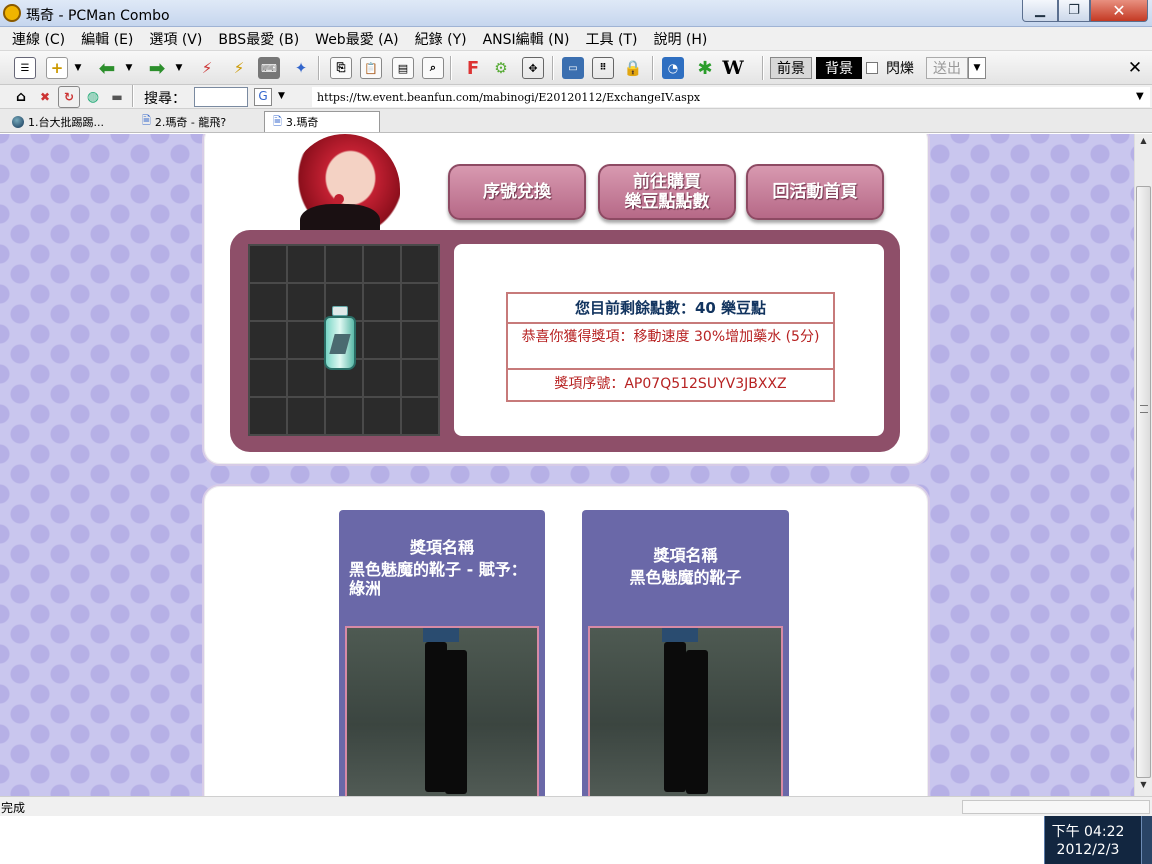 Image resolution: width=1152 pixels, height=864 pixels. Describe the element at coordinates (947, 68) in the screenshot. I see `send-button: 送出` at that location.